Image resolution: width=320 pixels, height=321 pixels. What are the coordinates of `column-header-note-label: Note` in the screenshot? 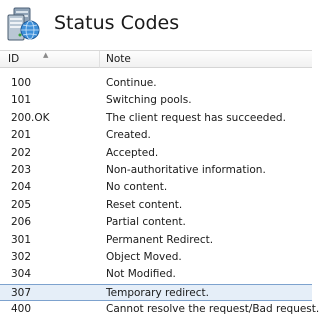 It's located at (118, 59).